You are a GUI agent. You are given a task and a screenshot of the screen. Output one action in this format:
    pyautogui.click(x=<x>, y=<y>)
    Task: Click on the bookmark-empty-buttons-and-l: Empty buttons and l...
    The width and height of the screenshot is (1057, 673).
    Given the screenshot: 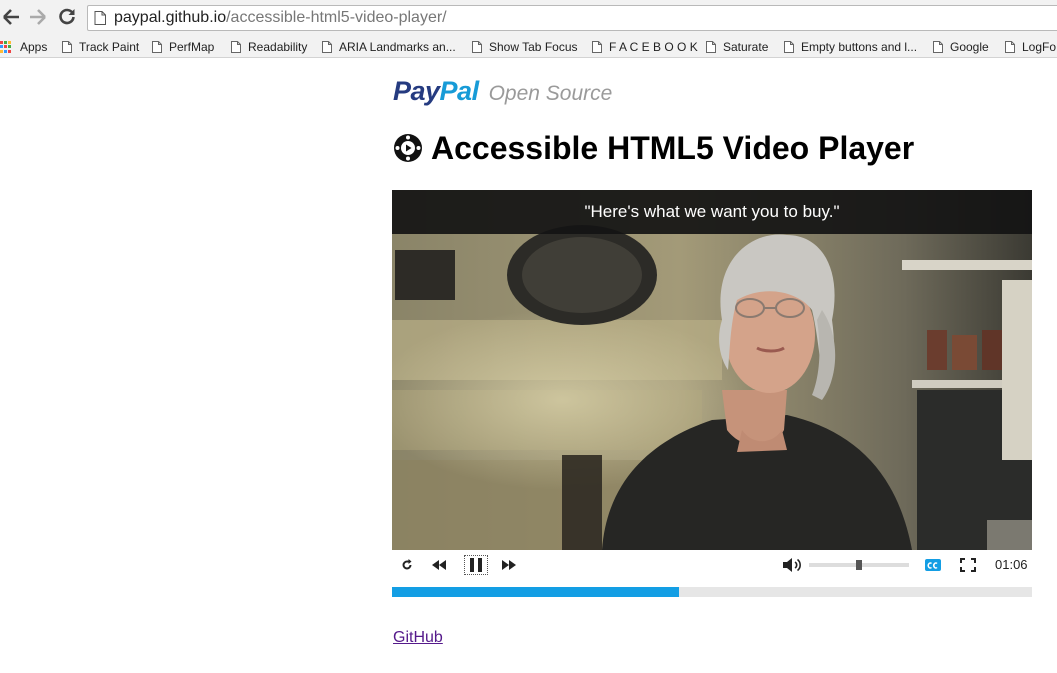 What is the action you would take?
    pyautogui.click(x=850, y=47)
    